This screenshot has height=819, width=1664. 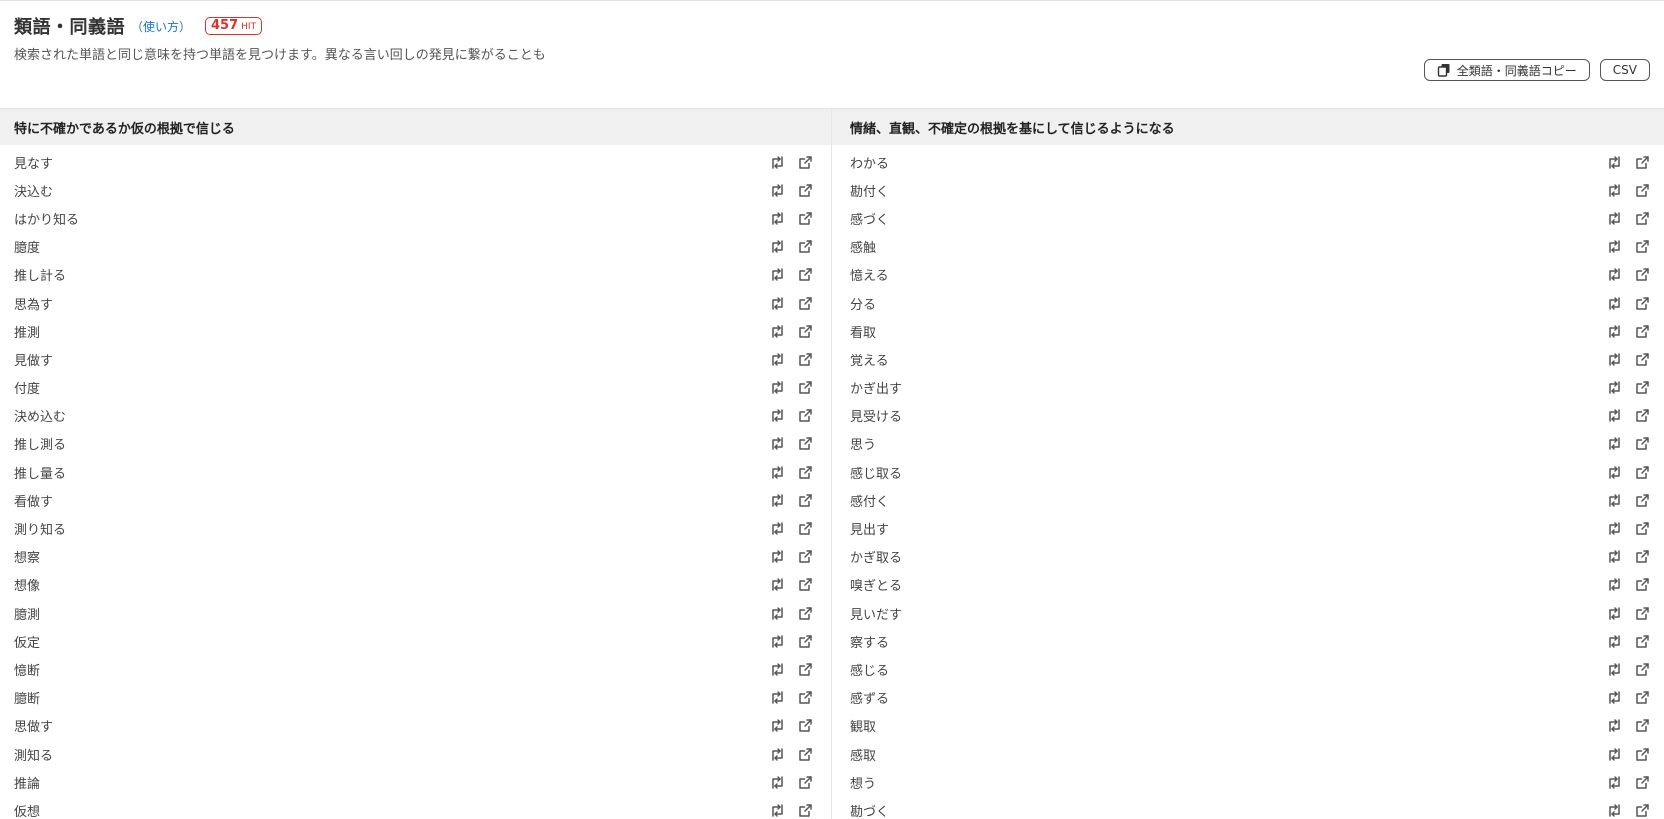 What do you see at coordinates (1624, 70) in the screenshot?
I see `csv-button: CSV` at bounding box center [1624, 70].